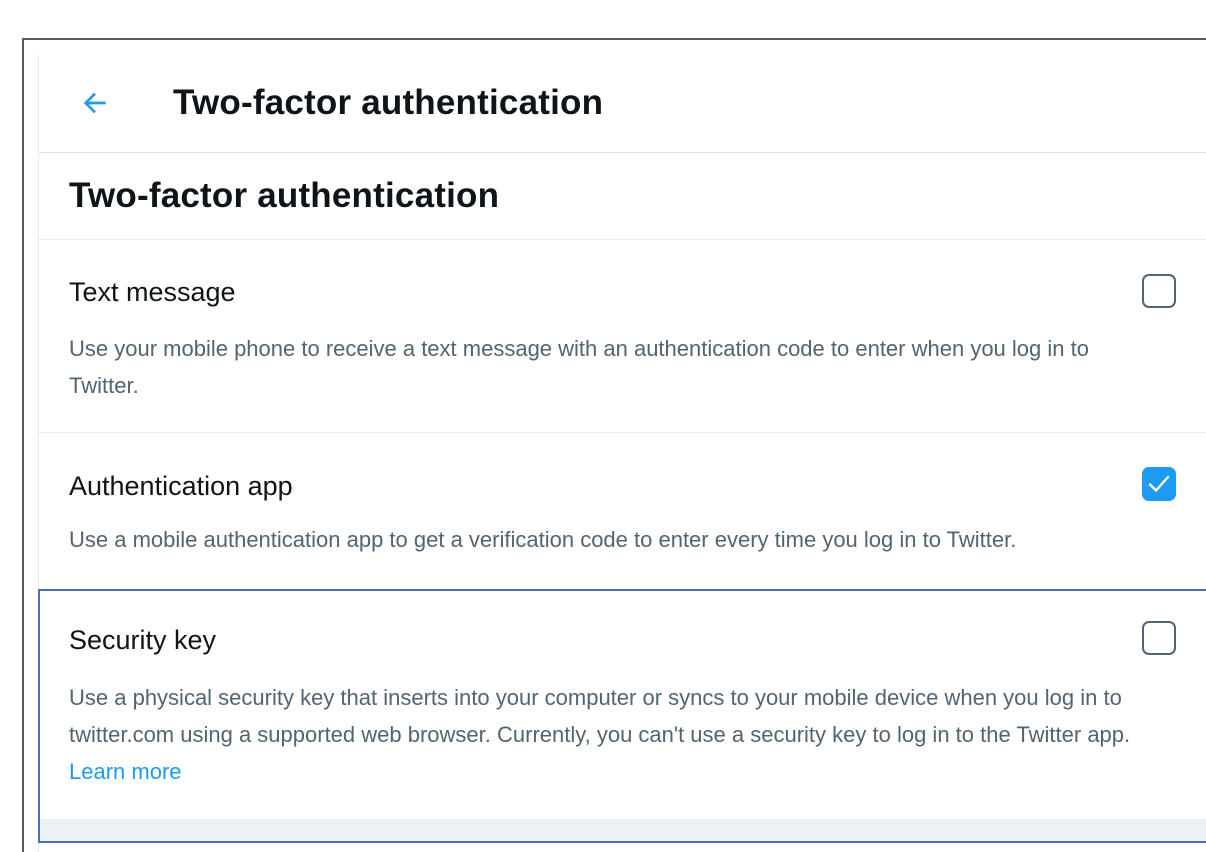 This screenshot has height=852, width=1206. I want to click on arrow-left-icon, so click(94, 103).